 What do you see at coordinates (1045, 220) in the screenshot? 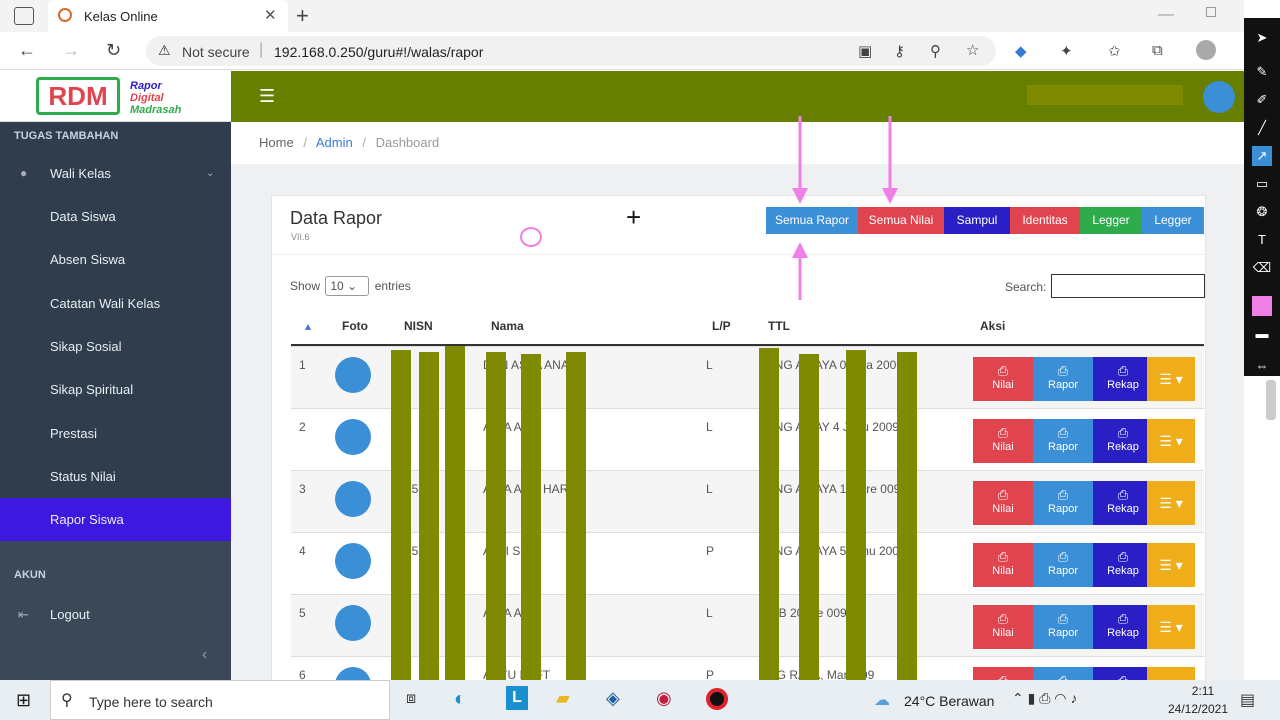
I see `identitas-button: Identitas` at bounding box center [1045, 220].